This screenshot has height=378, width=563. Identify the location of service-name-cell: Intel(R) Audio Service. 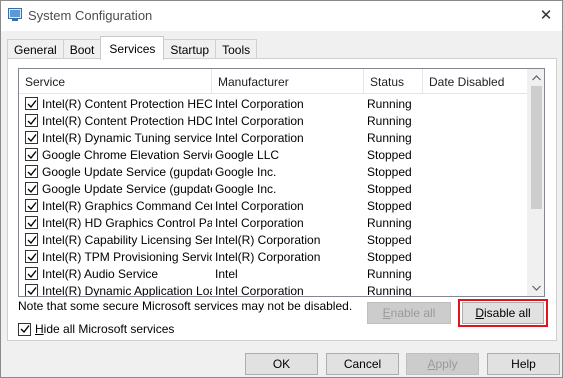
(115, 274).